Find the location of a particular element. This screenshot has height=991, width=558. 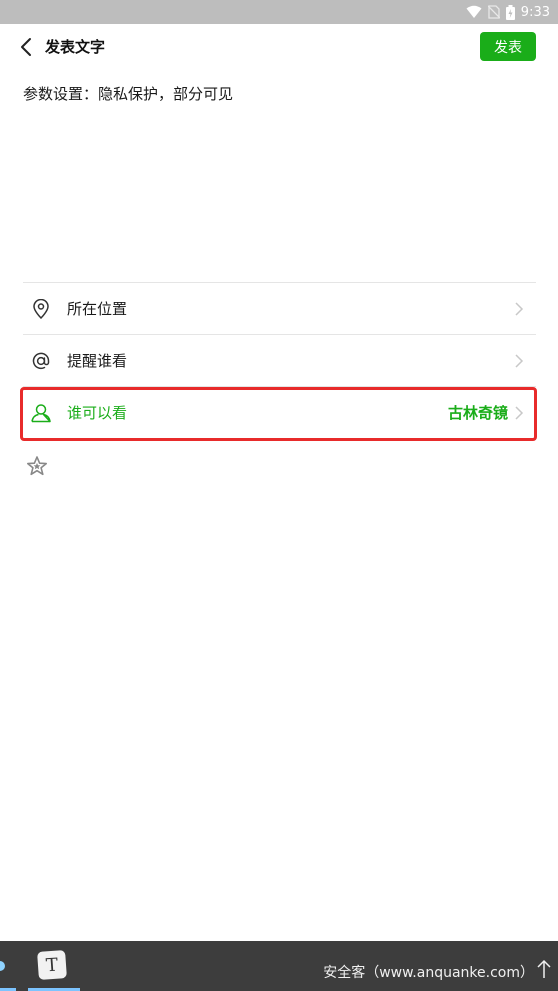

text-app-icon: T is located at coordinates (52, 965).